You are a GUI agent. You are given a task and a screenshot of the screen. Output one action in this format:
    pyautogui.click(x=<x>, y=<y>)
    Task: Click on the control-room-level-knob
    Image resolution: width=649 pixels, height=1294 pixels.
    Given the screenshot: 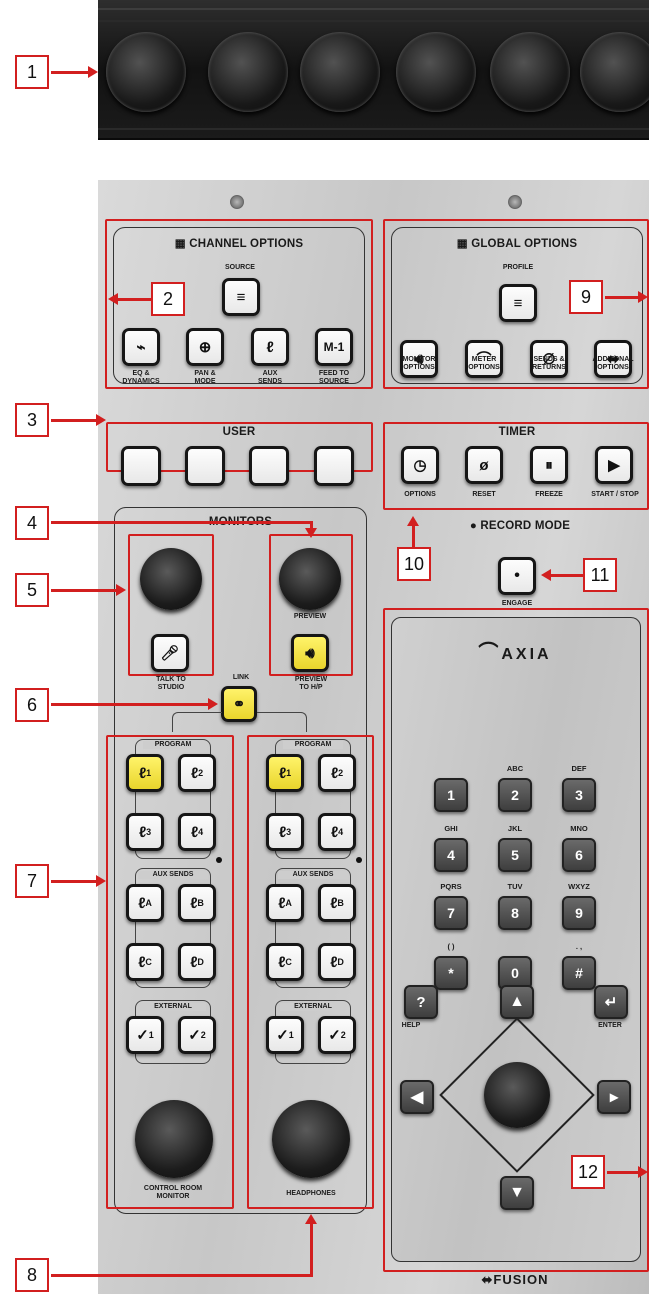 What is the action you would take?
    pyautogui.click(x=174, y=1139)
    